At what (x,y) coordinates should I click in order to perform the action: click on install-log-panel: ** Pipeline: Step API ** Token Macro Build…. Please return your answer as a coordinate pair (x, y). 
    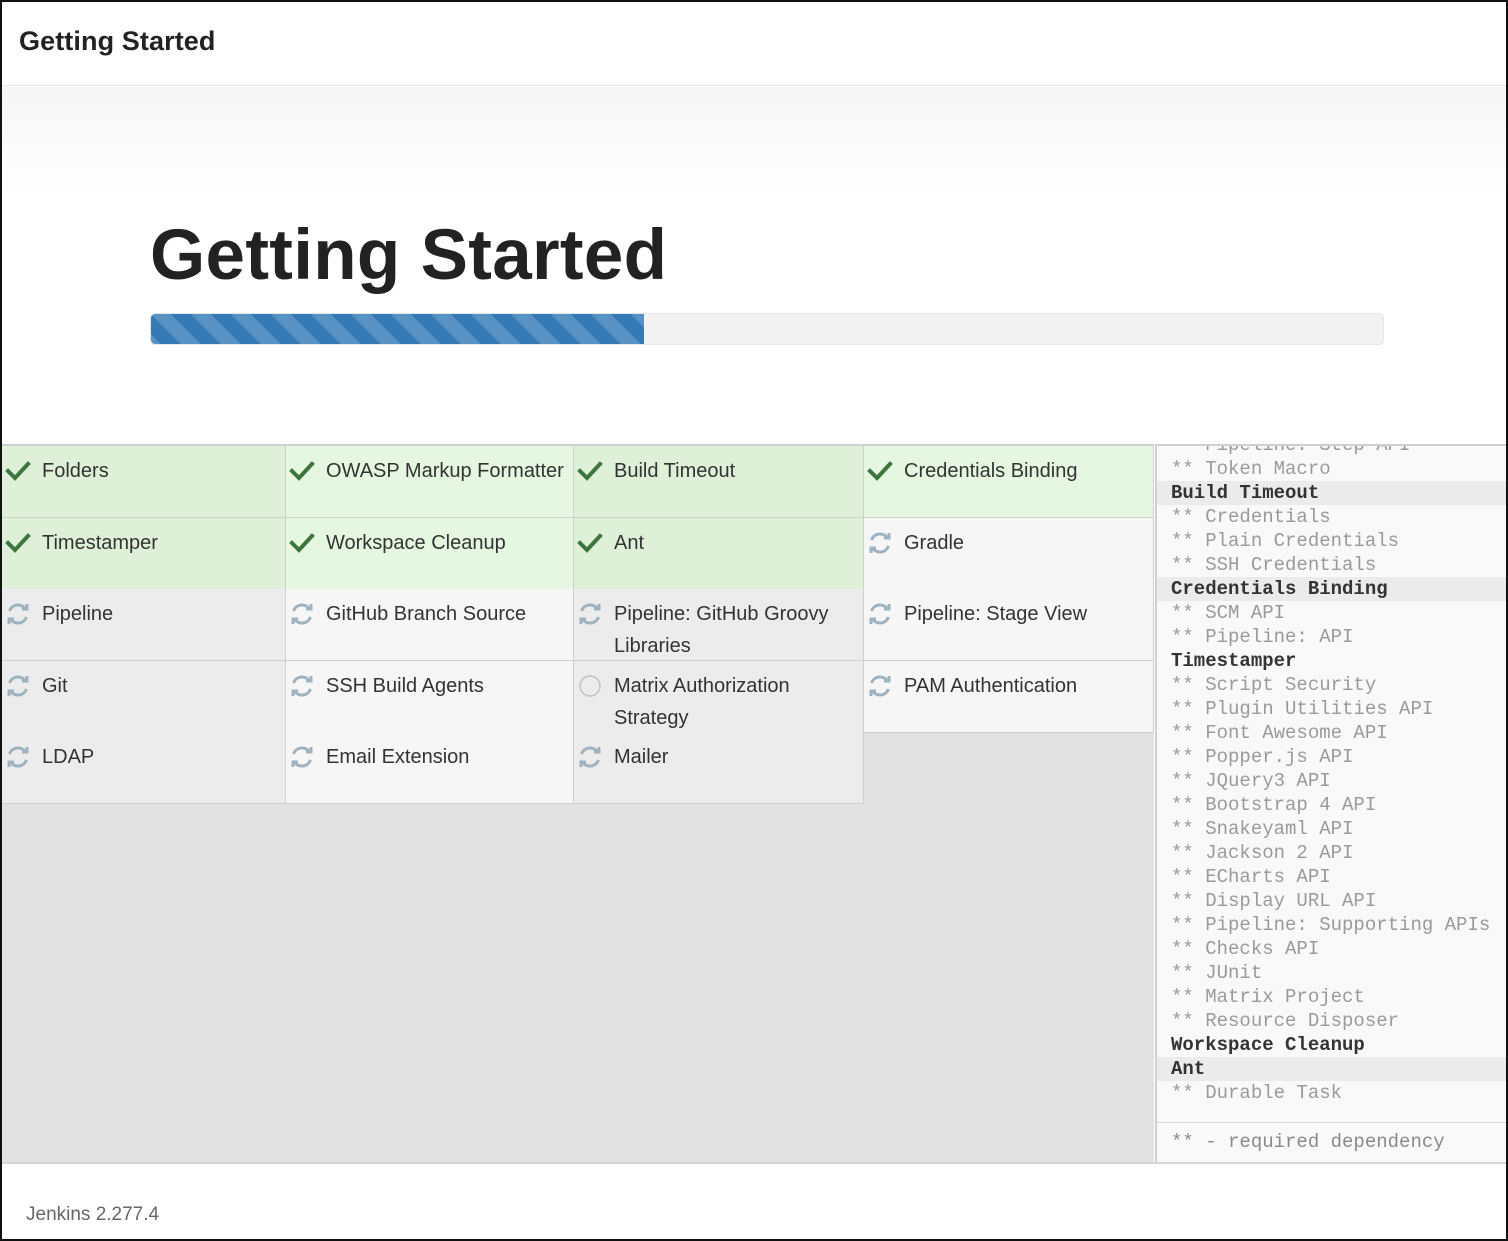
    Looking at the image, I should click on (1330, 803).